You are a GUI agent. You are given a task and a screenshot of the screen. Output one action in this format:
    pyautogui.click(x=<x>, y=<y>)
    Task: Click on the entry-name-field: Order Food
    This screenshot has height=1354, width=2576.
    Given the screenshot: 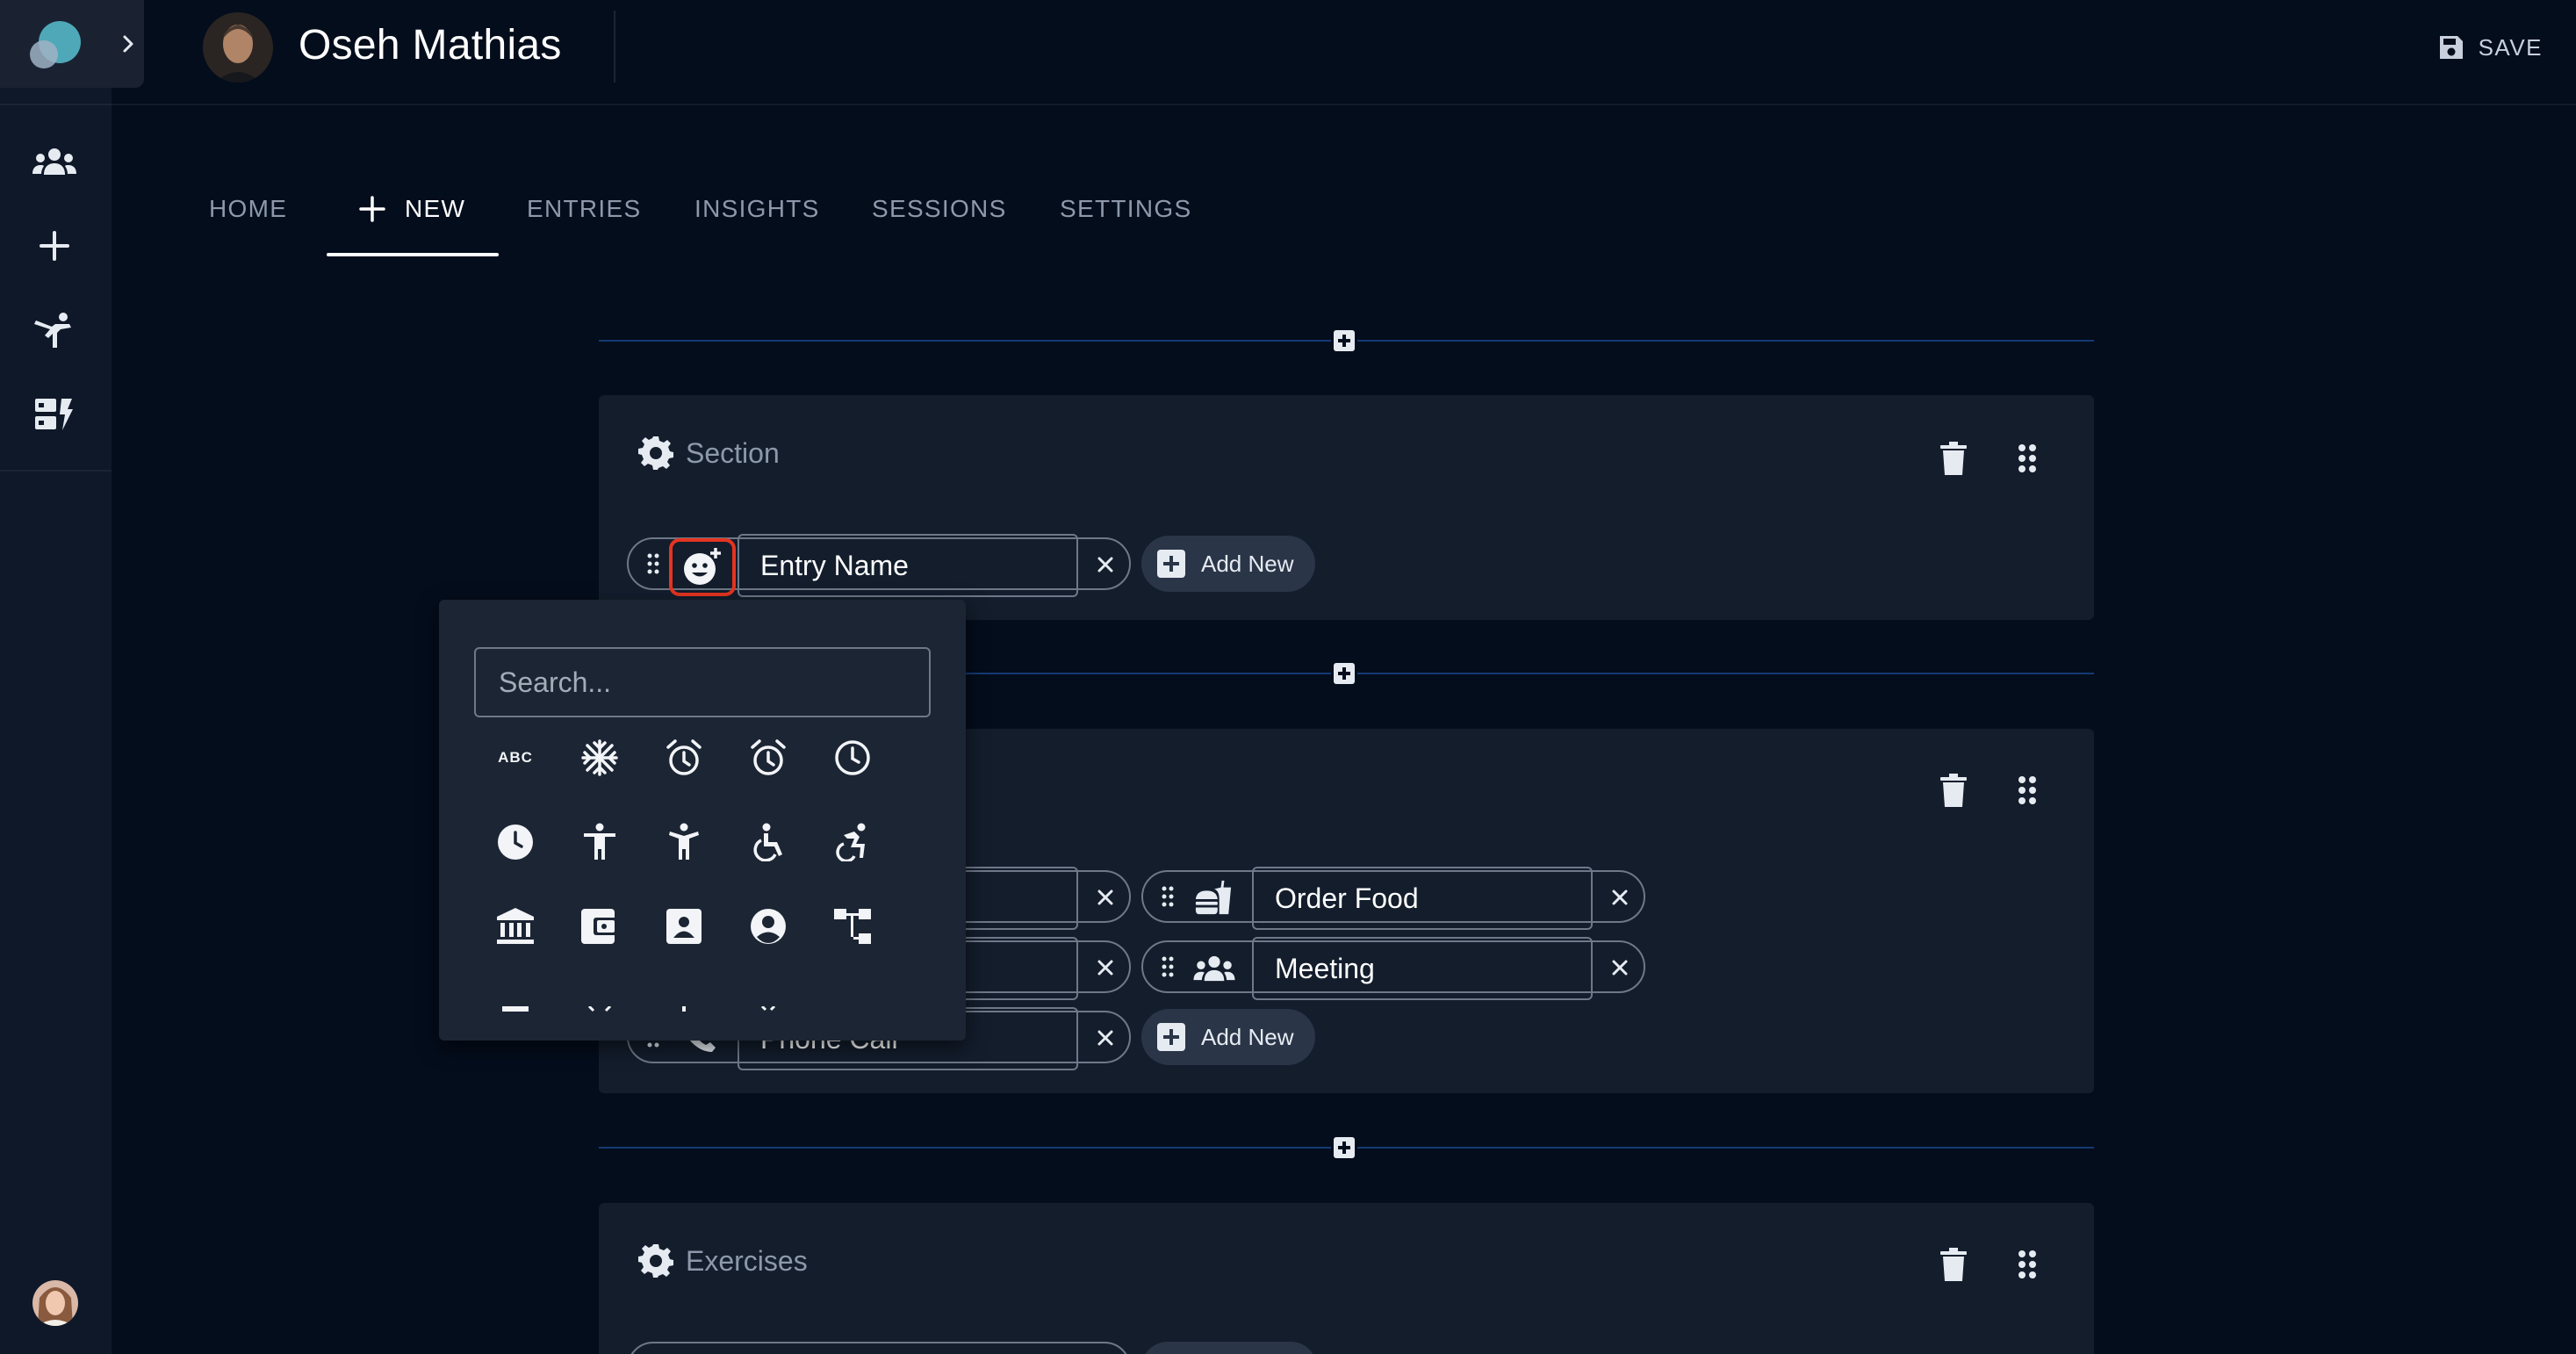 What is the action you would take?
    pyautogui.click(x=1422, y=898)
    